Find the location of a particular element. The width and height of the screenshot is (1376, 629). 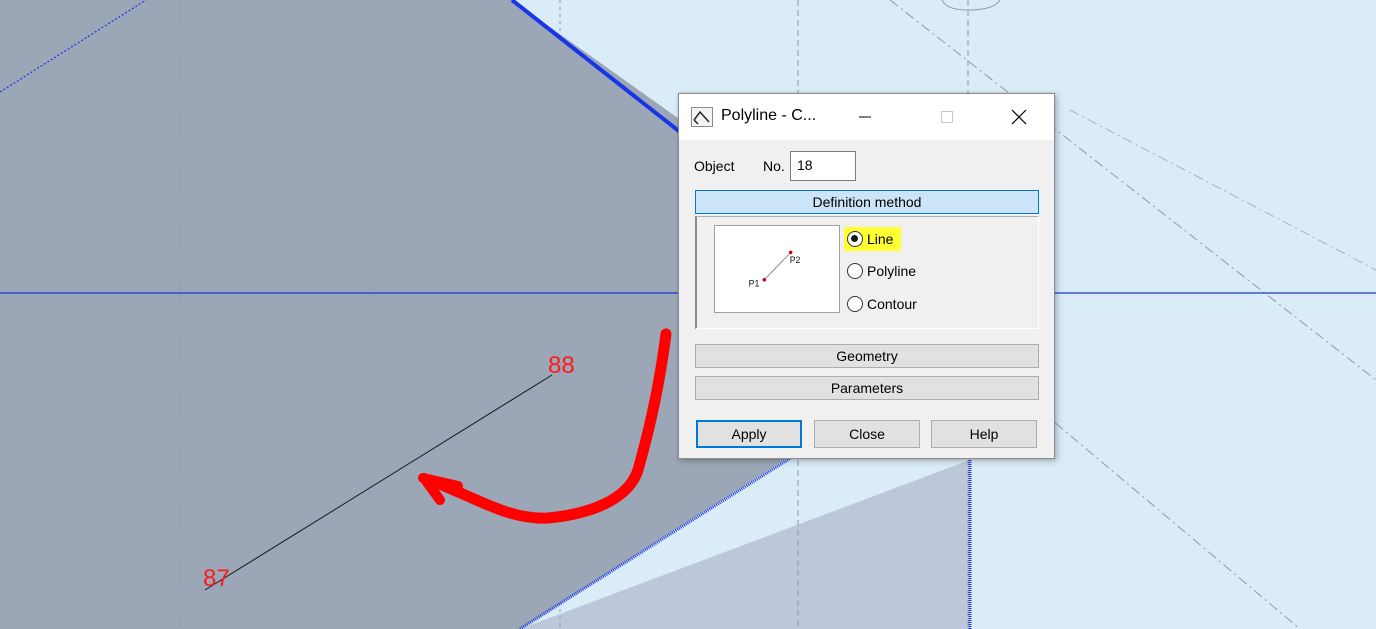

close-icon is located at coordinates (1019, 117).